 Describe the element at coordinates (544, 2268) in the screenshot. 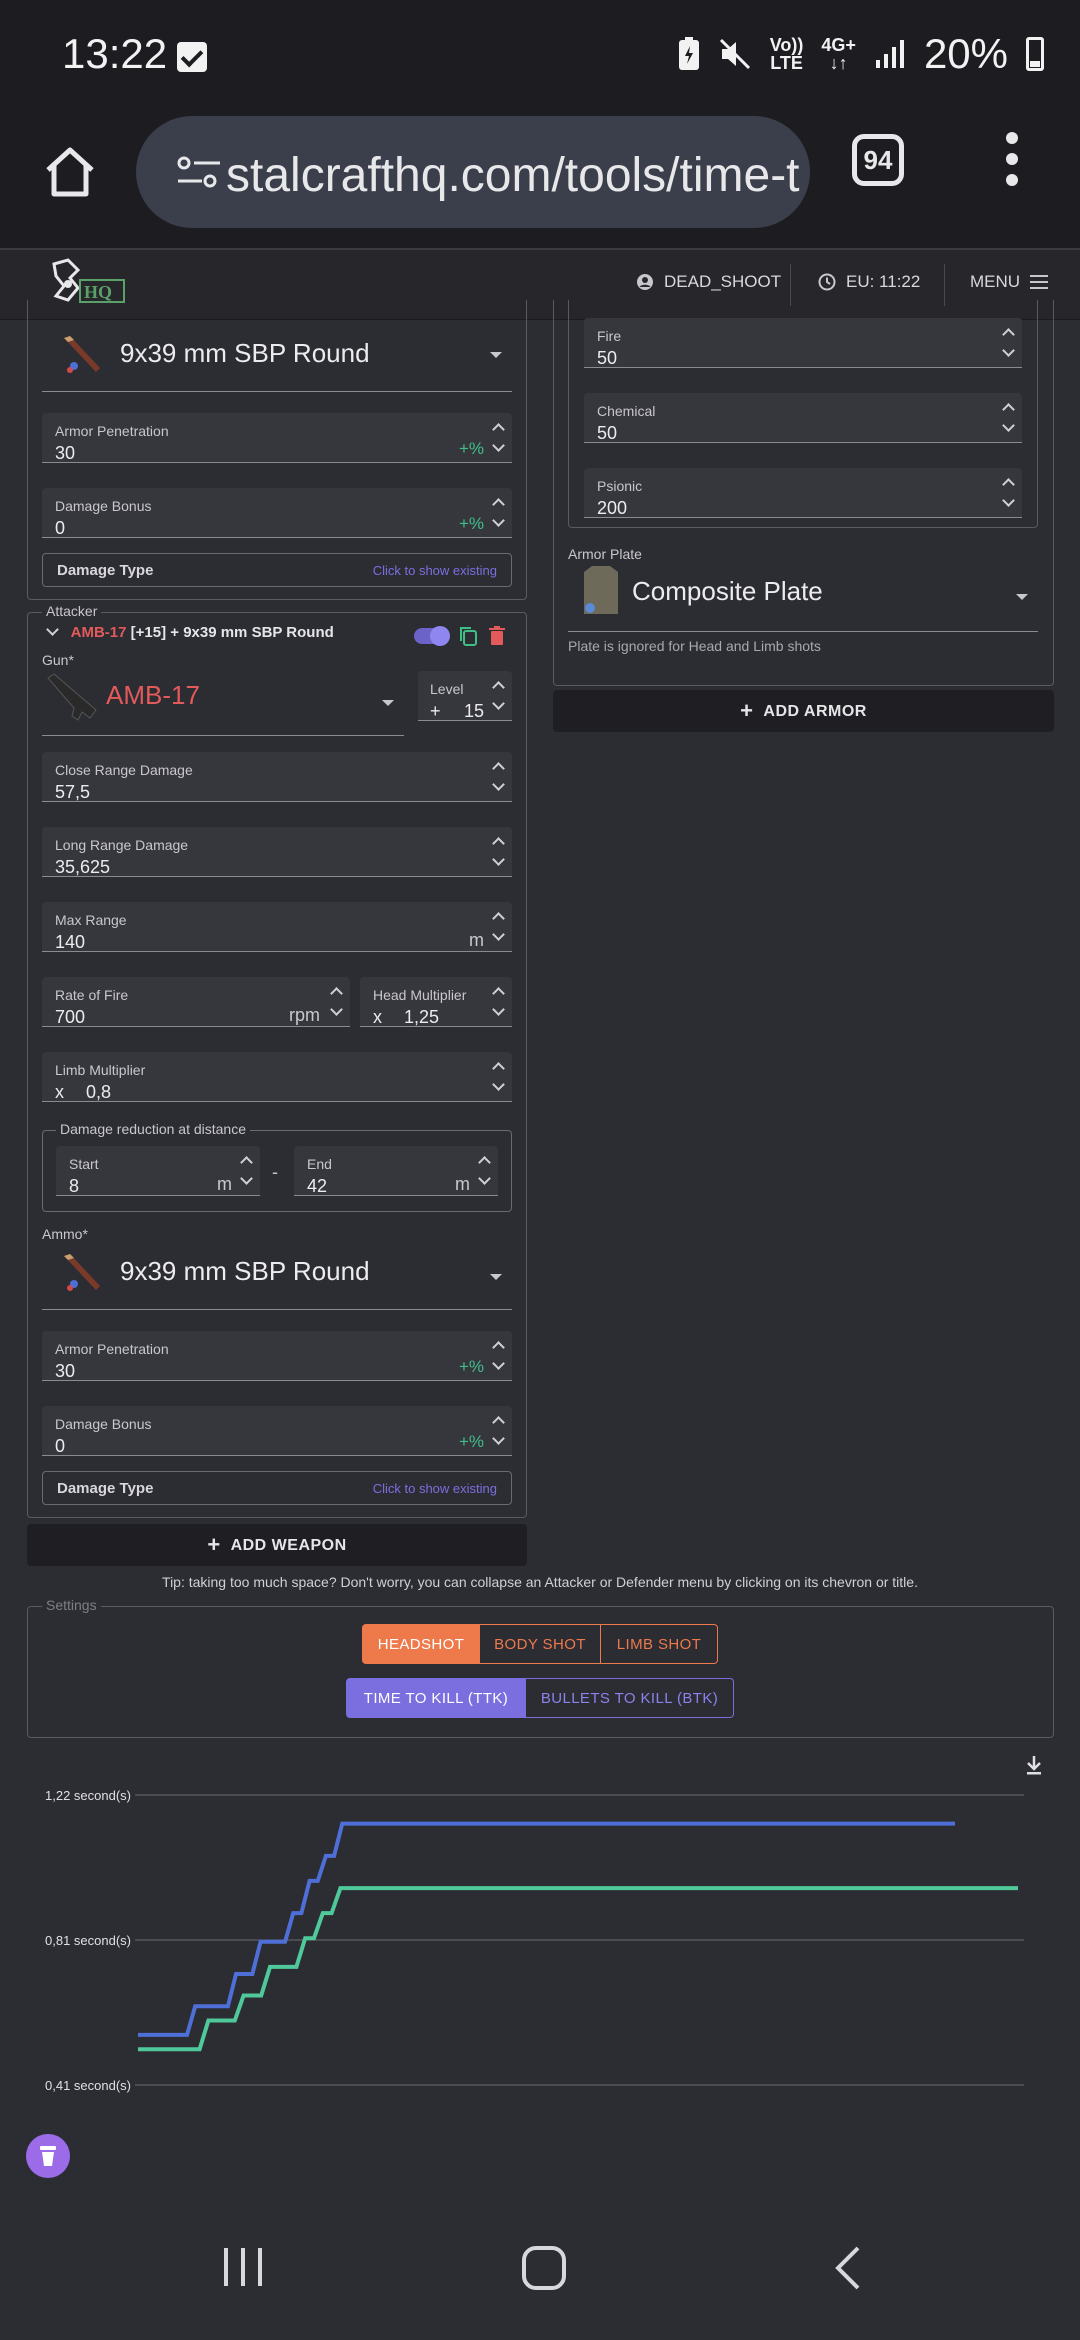

I see `home-nav-icon` at that location.